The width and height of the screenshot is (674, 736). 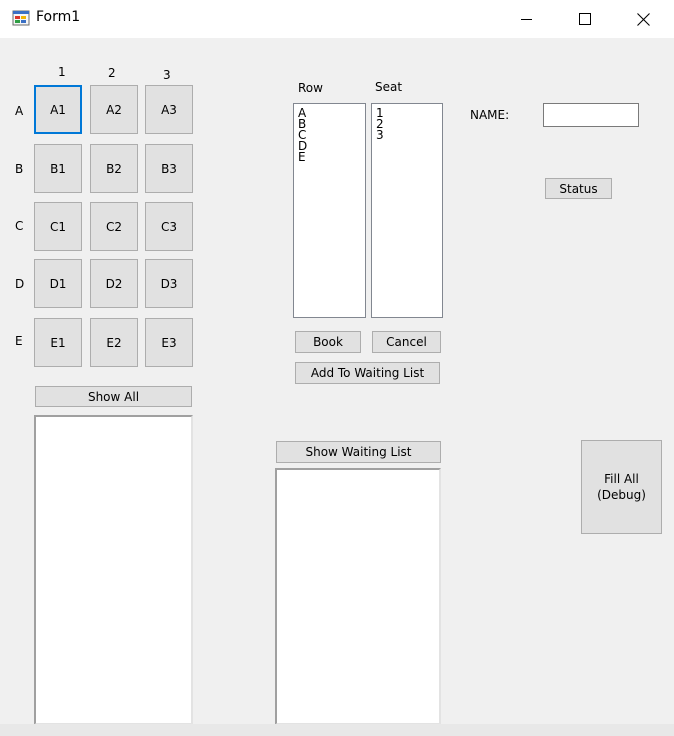 What do you see at coordinates (329, 157) in the screenshot?
I see `list-item: E` at bounding box center [329, 157].